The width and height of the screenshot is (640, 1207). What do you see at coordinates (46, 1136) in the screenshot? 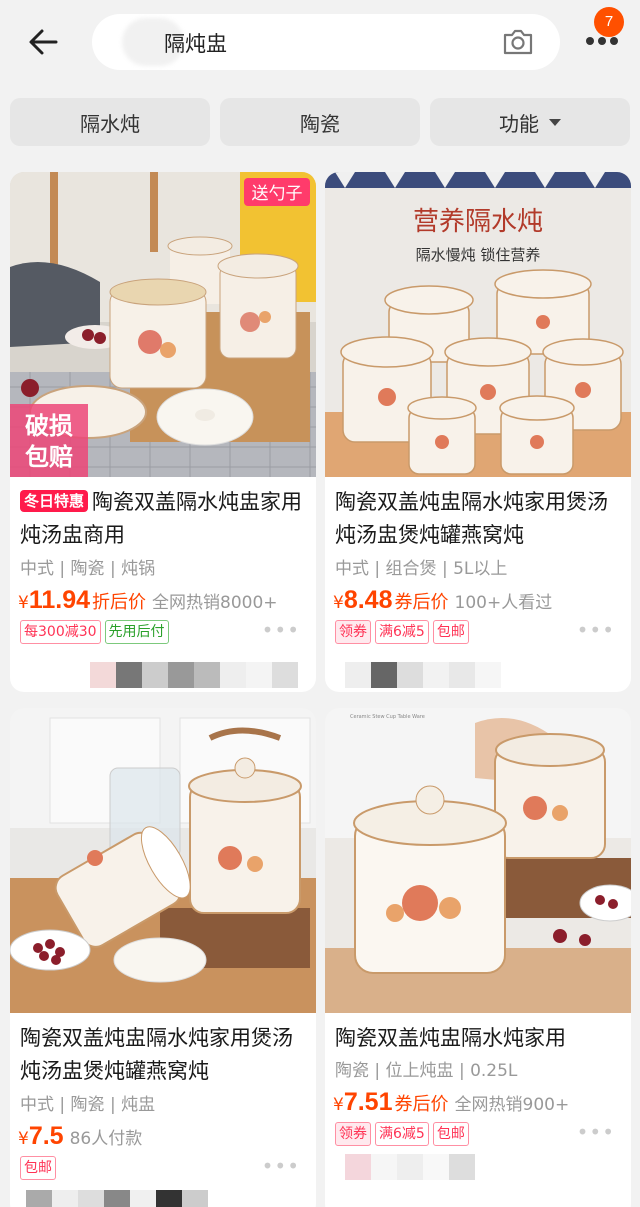
I see `price: 7.5` at bounding box center [46, 1136].